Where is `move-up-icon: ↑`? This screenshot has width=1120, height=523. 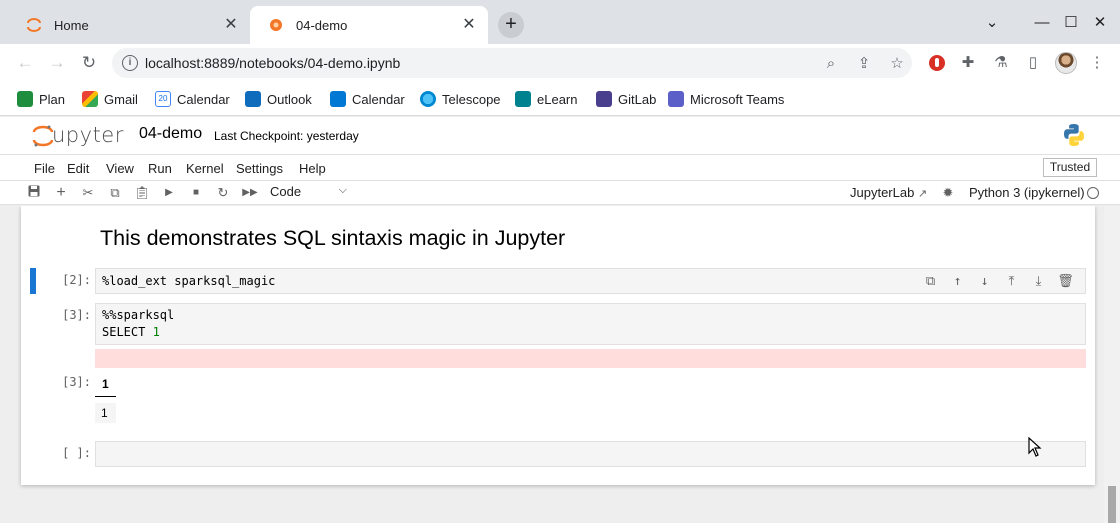 move-up-icon: ↑ is located at coordinates (957, 281).